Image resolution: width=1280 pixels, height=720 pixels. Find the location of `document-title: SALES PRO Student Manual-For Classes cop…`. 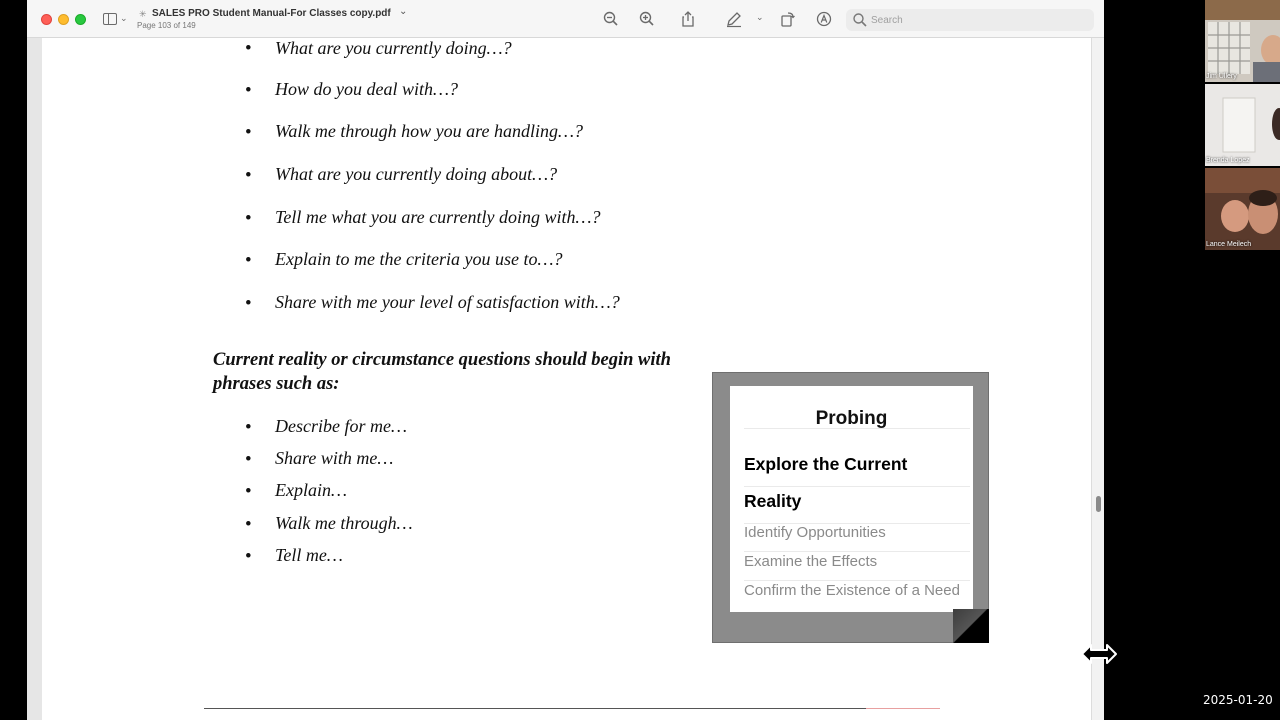

document-title: SALES PRO Student Manual-For Classes cop… is located at coordinates (271, 13).